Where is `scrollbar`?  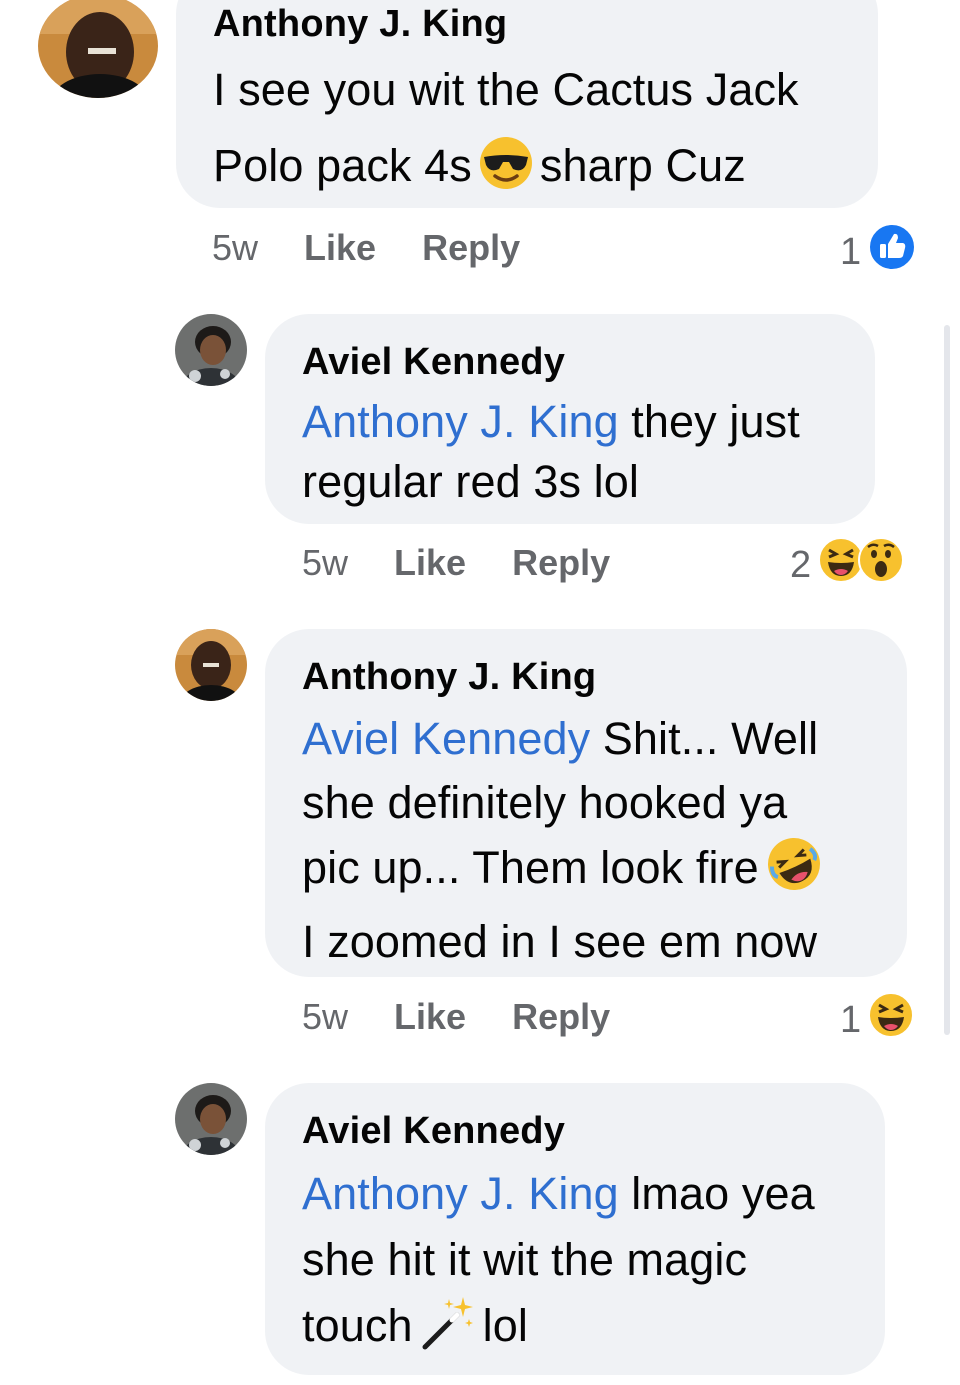
scrollbar is located at coordinates (947, 680).